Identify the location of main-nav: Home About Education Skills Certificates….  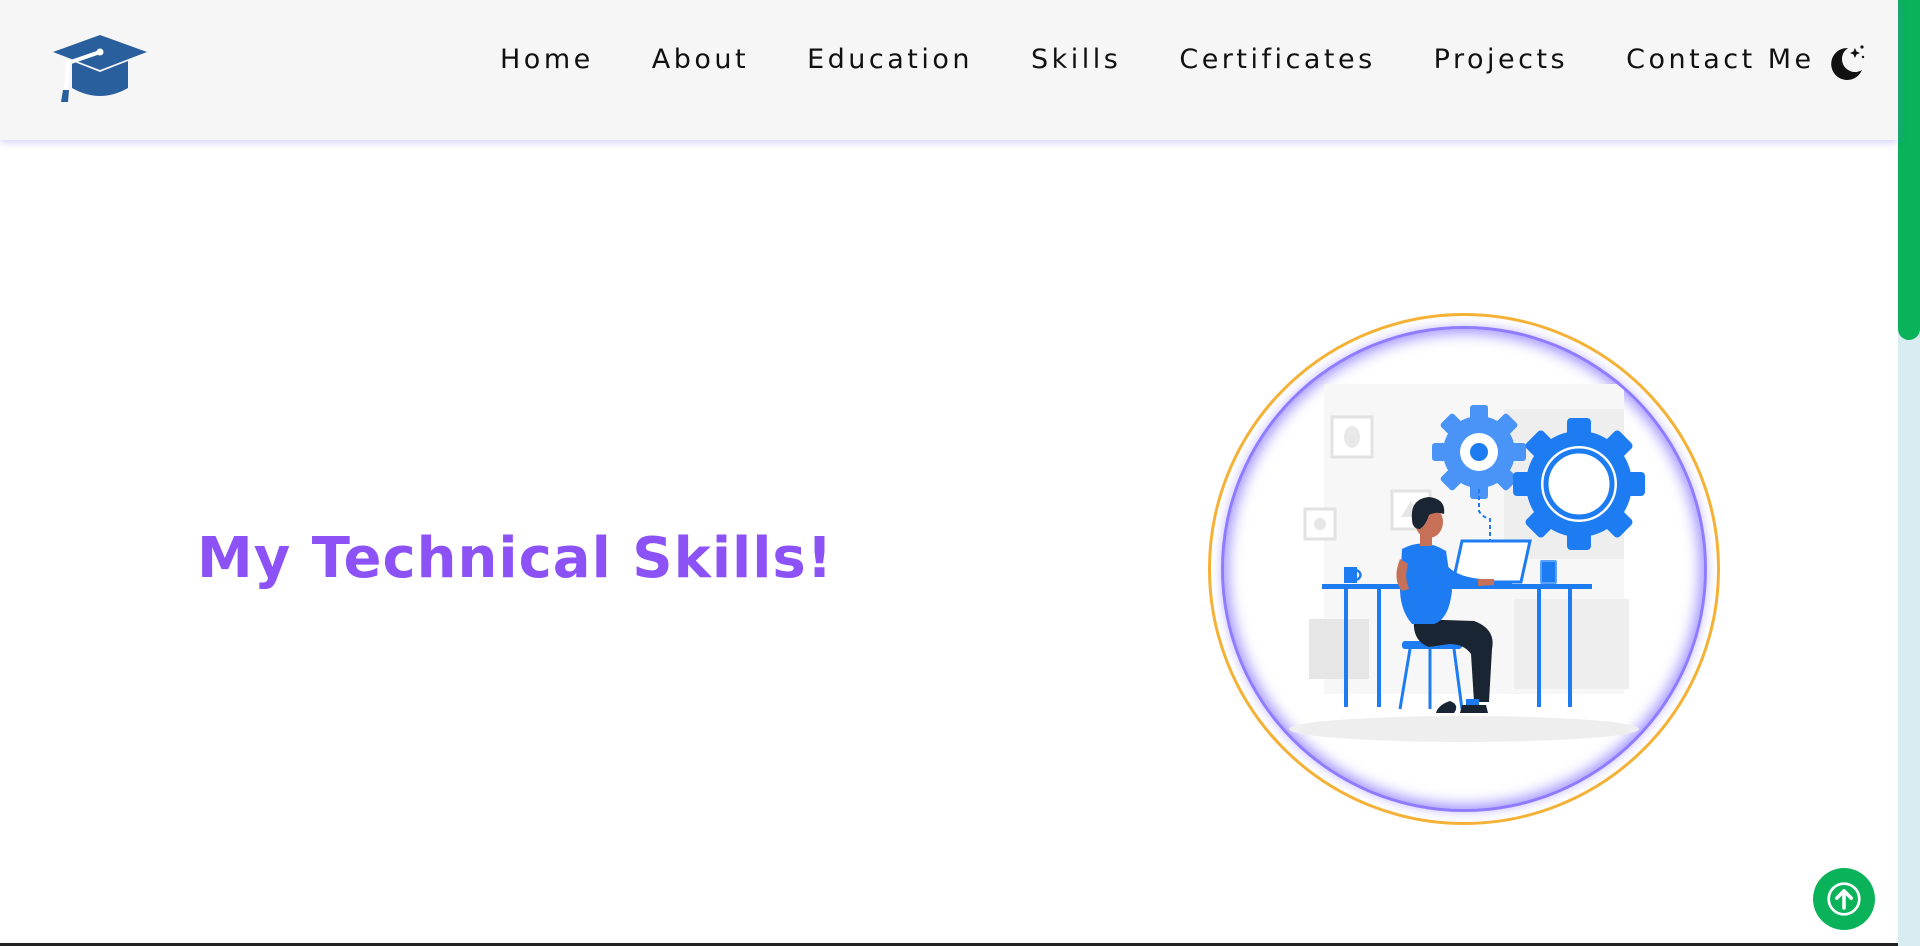
(1157, 59).